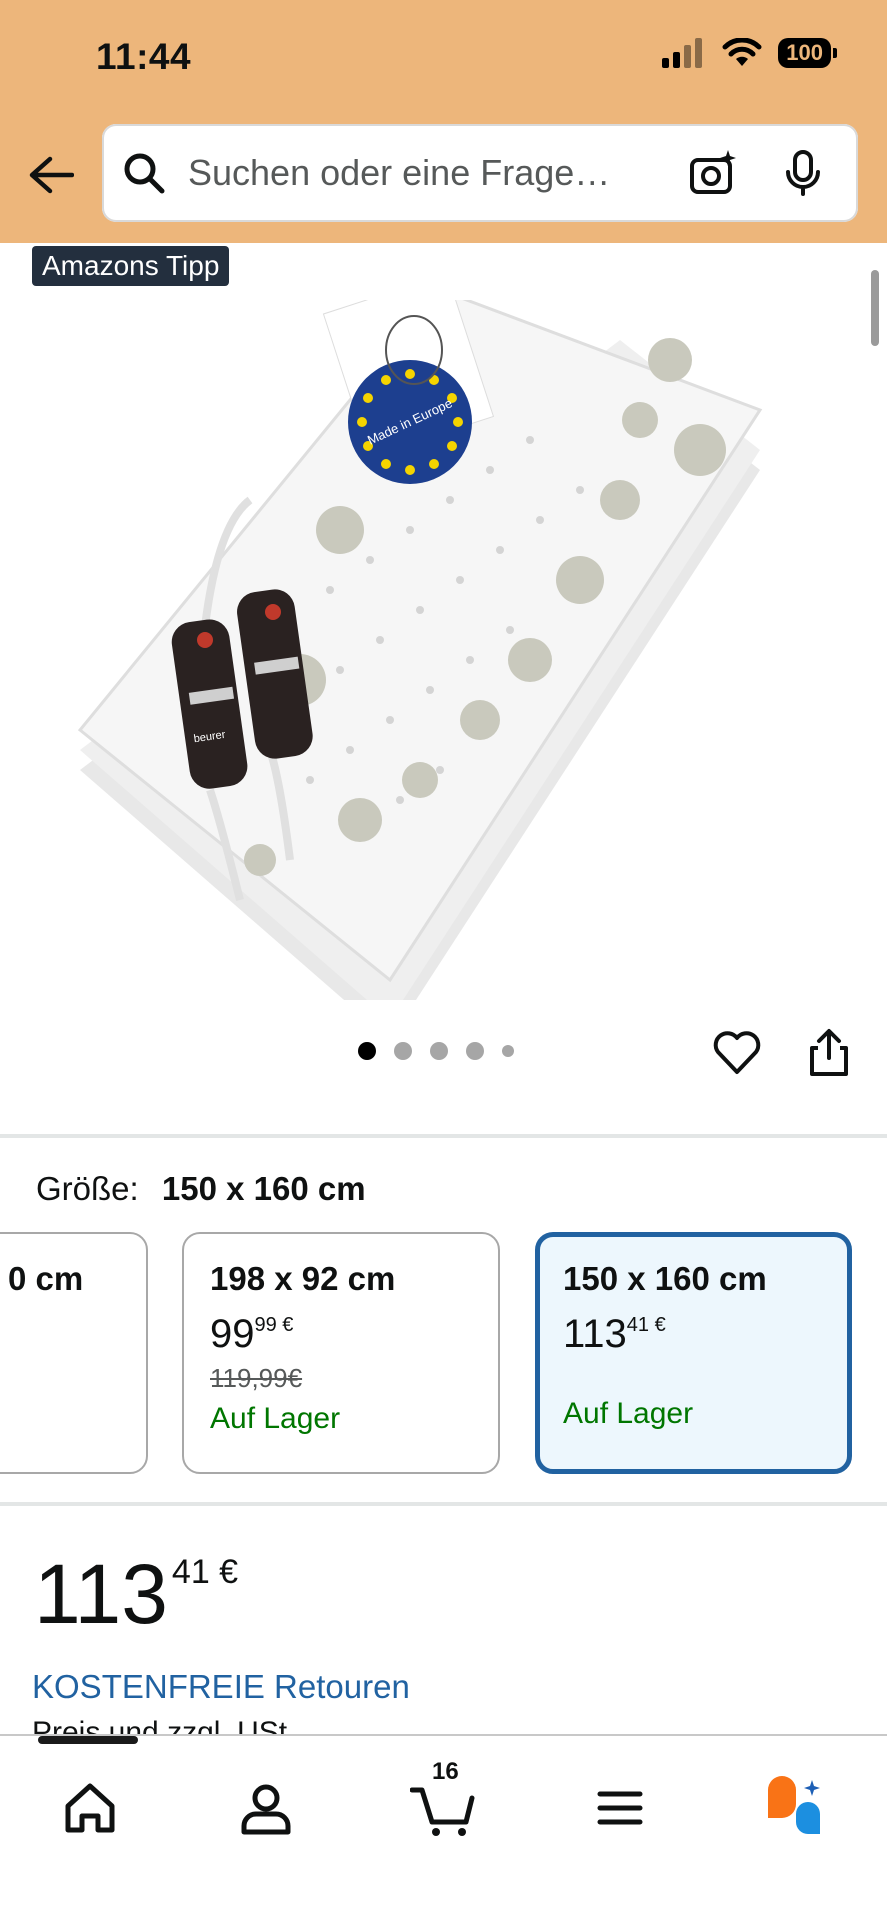  I want to click on size-option-title: 198 x 92 cm, so click(303, 1278).